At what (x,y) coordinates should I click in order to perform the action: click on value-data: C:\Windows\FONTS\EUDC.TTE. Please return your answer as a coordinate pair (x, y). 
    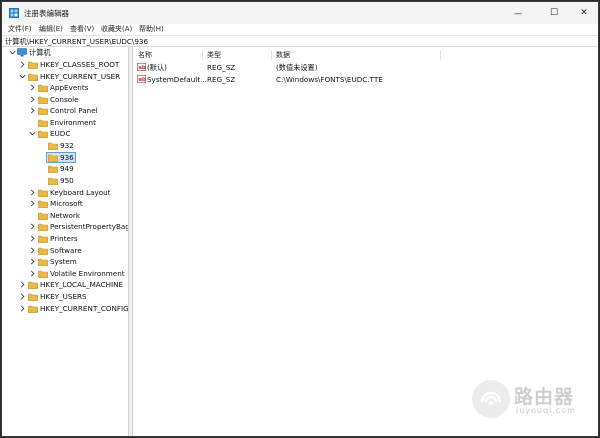
    Looking at the image, I should click on (329, 79).